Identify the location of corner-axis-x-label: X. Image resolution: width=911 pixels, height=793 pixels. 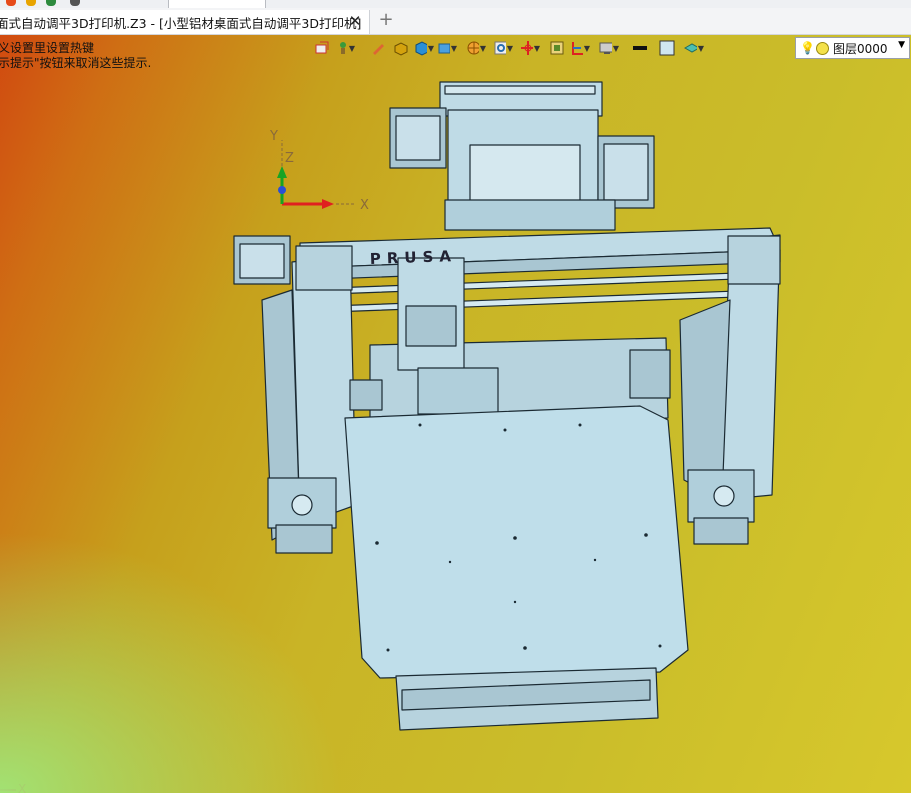
(22, 787).